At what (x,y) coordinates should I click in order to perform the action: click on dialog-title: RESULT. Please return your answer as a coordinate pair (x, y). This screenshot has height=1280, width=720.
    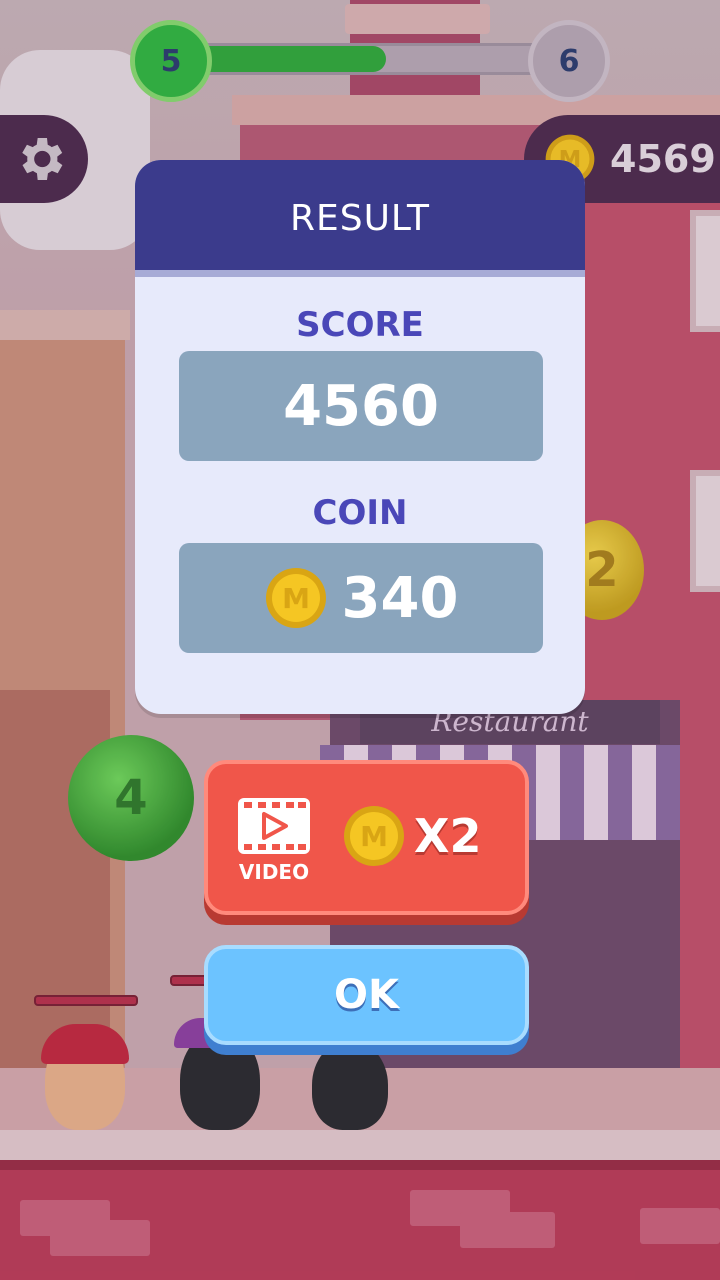
    Looking at the image, I should click on (360, 218).